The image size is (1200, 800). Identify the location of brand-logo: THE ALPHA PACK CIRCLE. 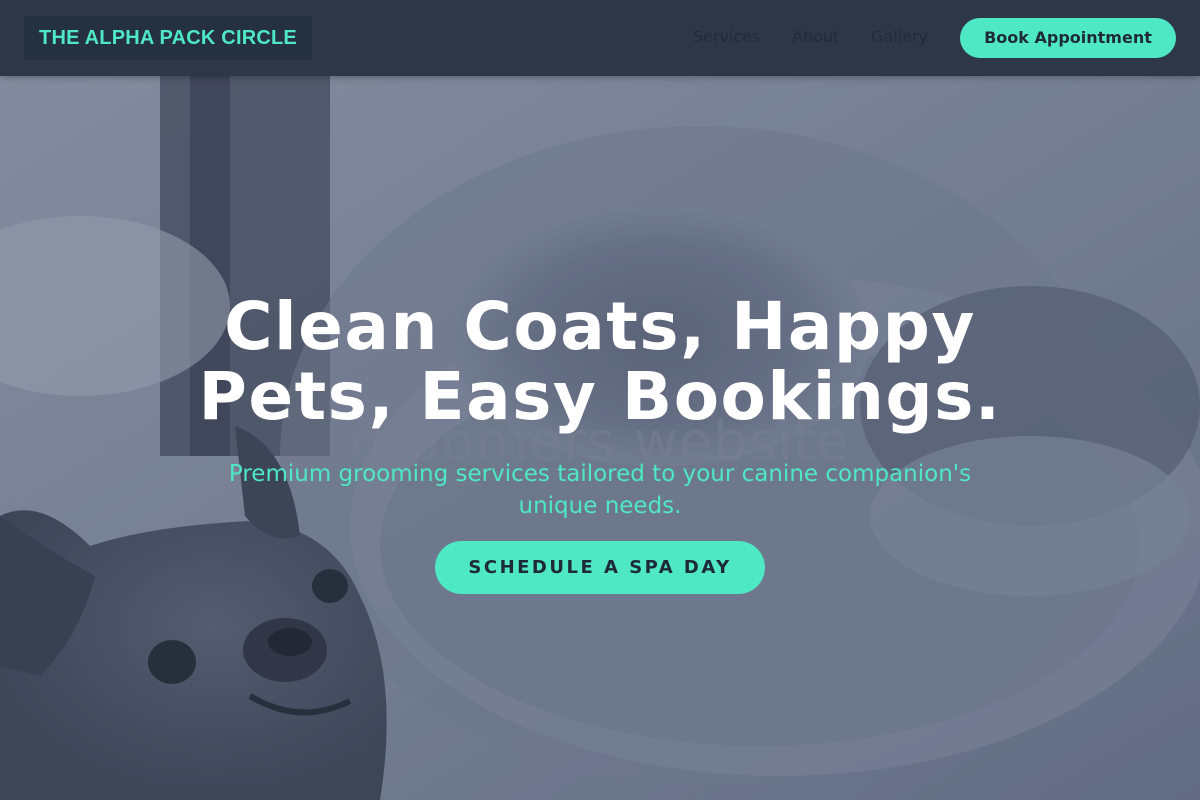
(168, 38).